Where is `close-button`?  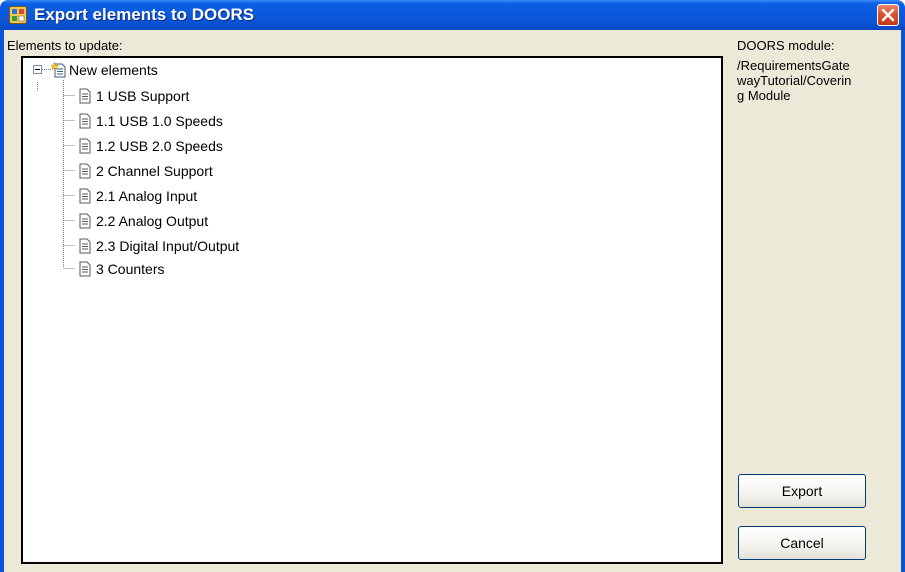 close-button is located at coordinates (888, 15).